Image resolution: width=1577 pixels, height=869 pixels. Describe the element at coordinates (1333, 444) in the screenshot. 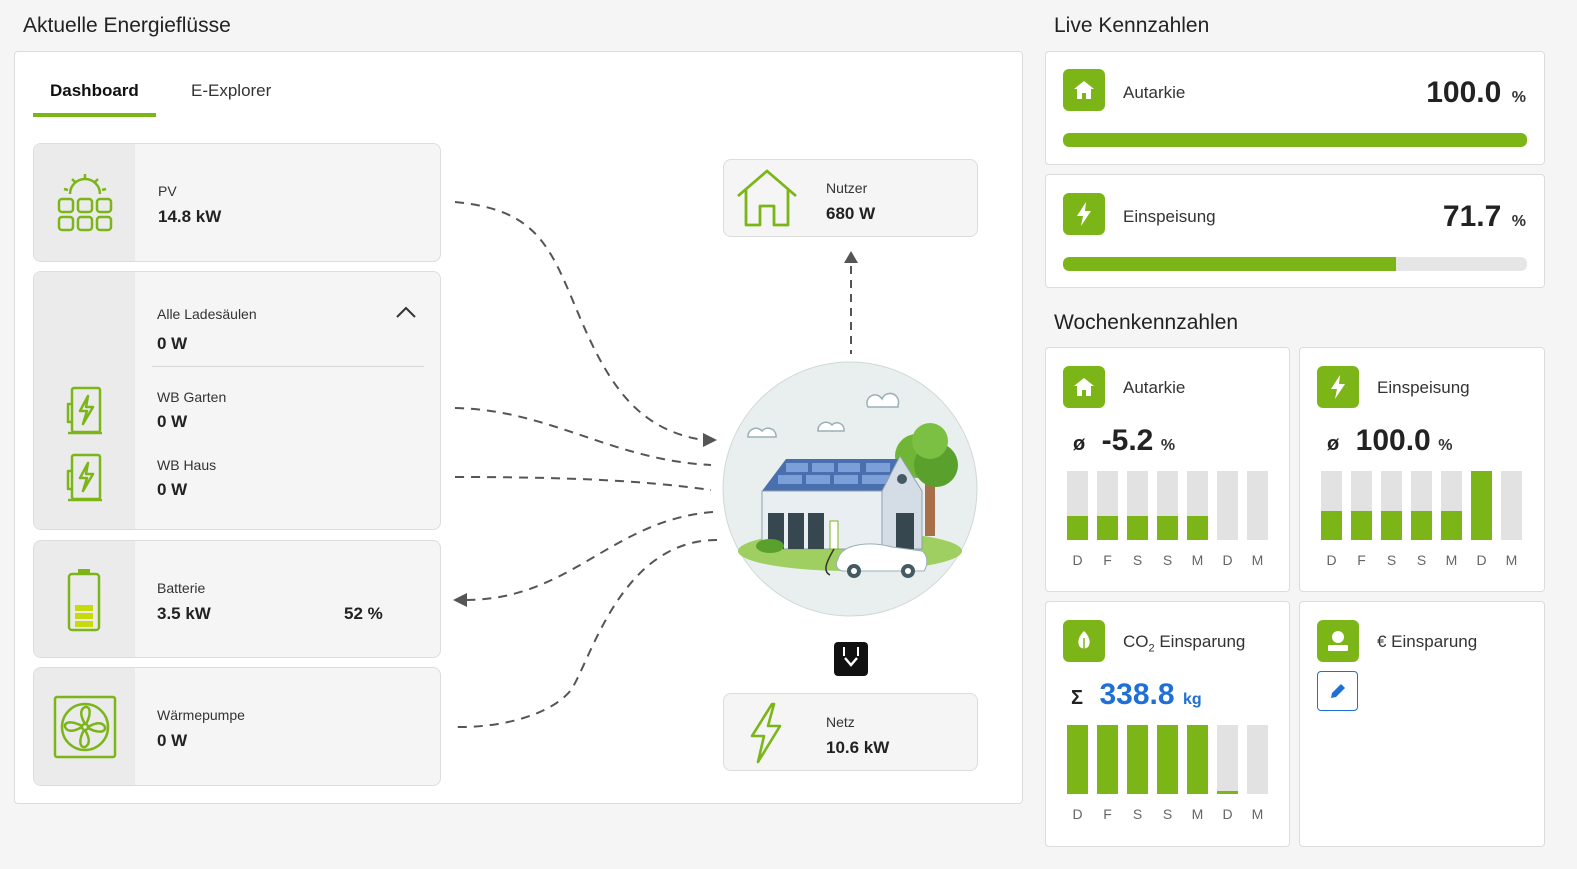

I see `average-symbol: ø` at that location.